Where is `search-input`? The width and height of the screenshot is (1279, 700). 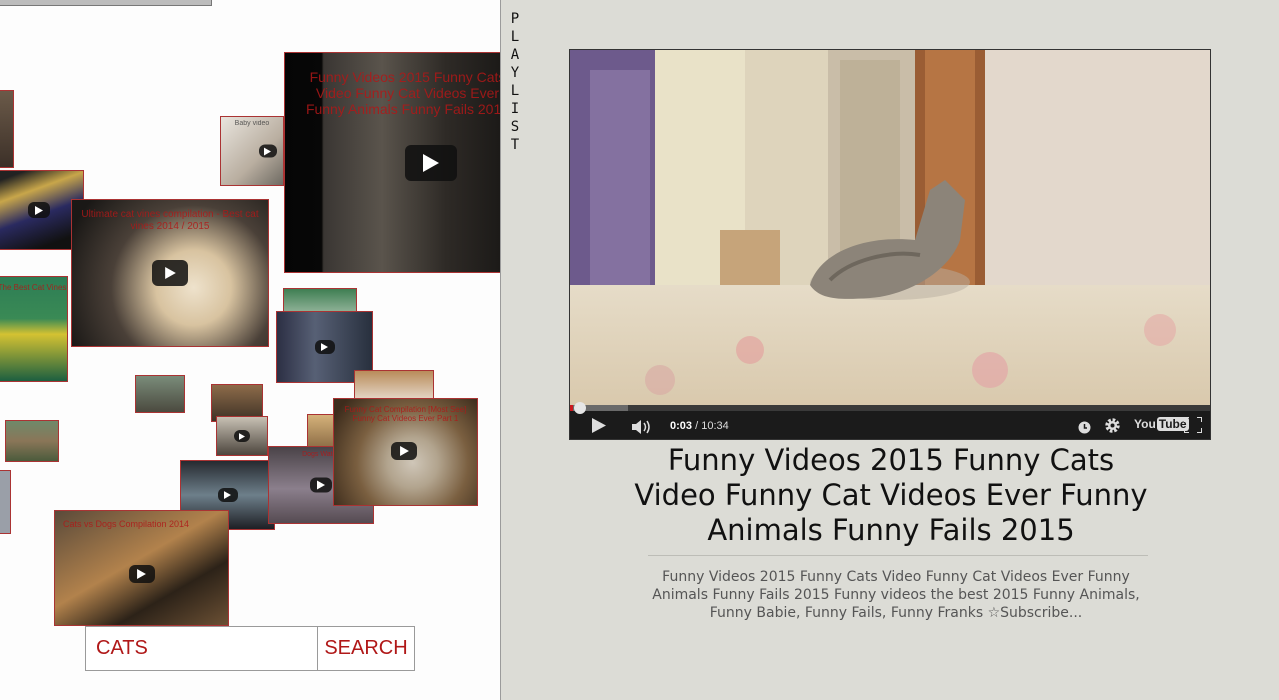 search-input is located at coordinates (201, 648).